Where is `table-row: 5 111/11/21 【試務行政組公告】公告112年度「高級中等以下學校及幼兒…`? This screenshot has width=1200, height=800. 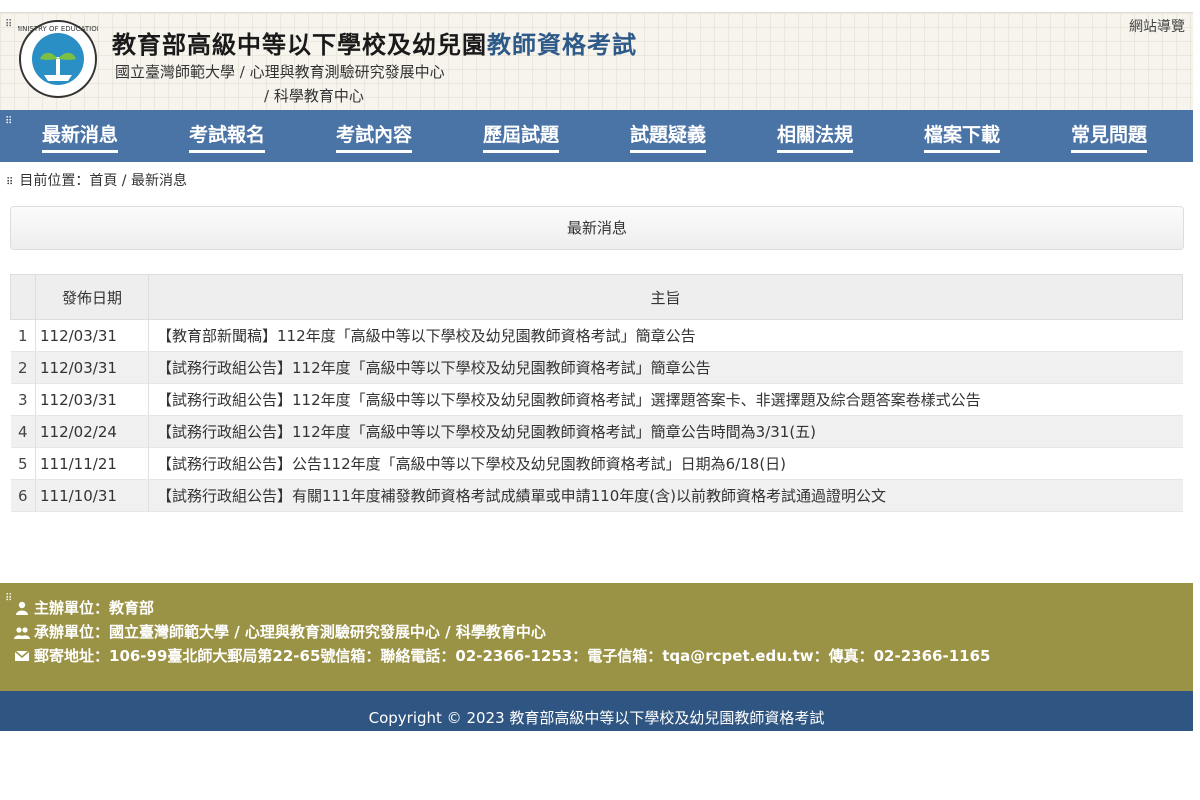
table-row: 5 111/11/21 【試務行政組公告】公告112年度「高級中等以下學校及幼兒… is located at coordinates (596, 463).